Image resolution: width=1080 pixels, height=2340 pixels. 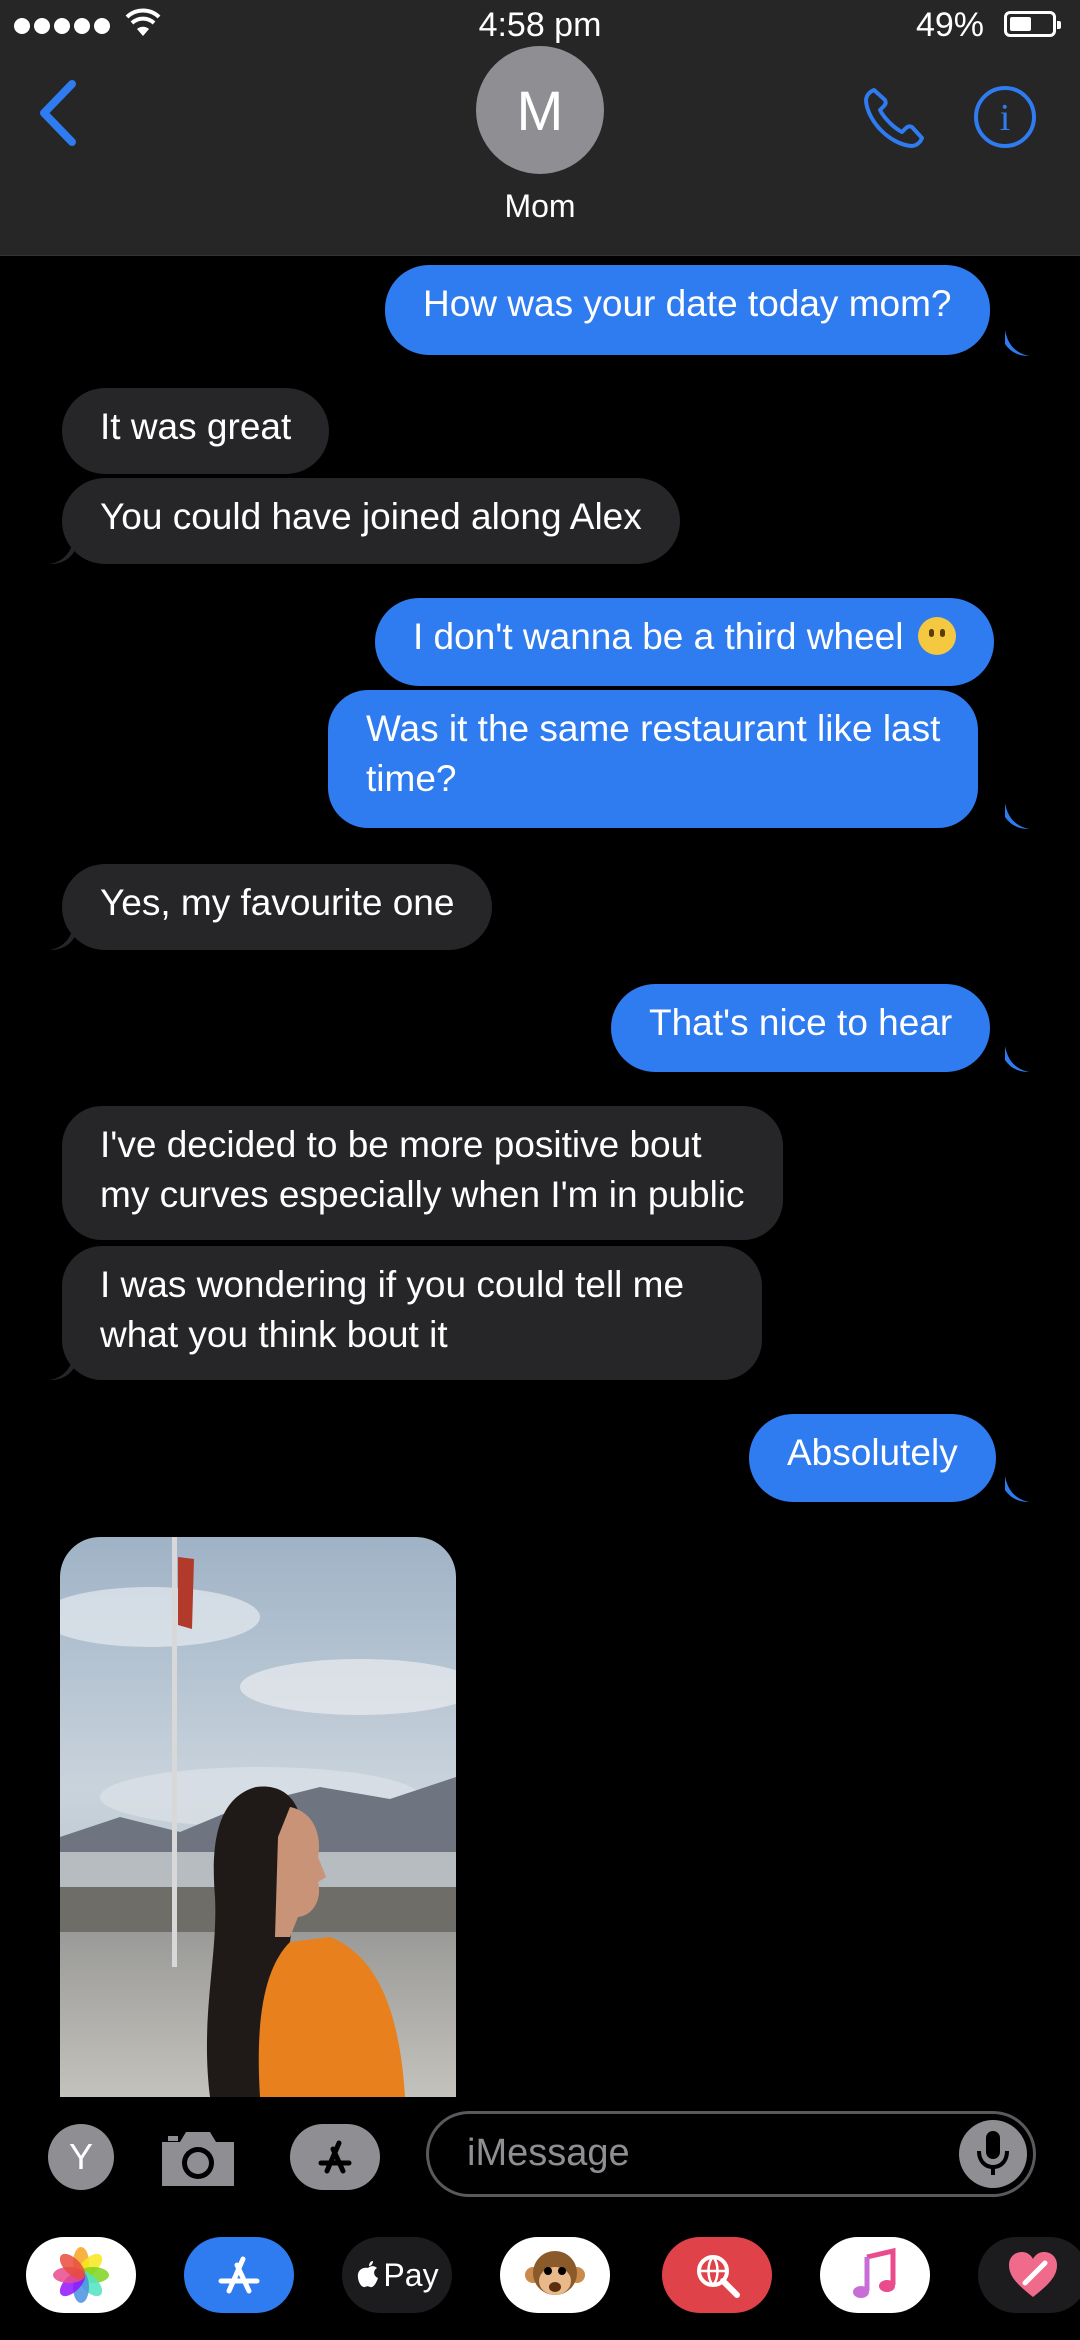 What do you see at coordinates (274, 1334) in the screenshot?
I see `message-text-line: what you think bout it` at bounding box center [274, 1334].